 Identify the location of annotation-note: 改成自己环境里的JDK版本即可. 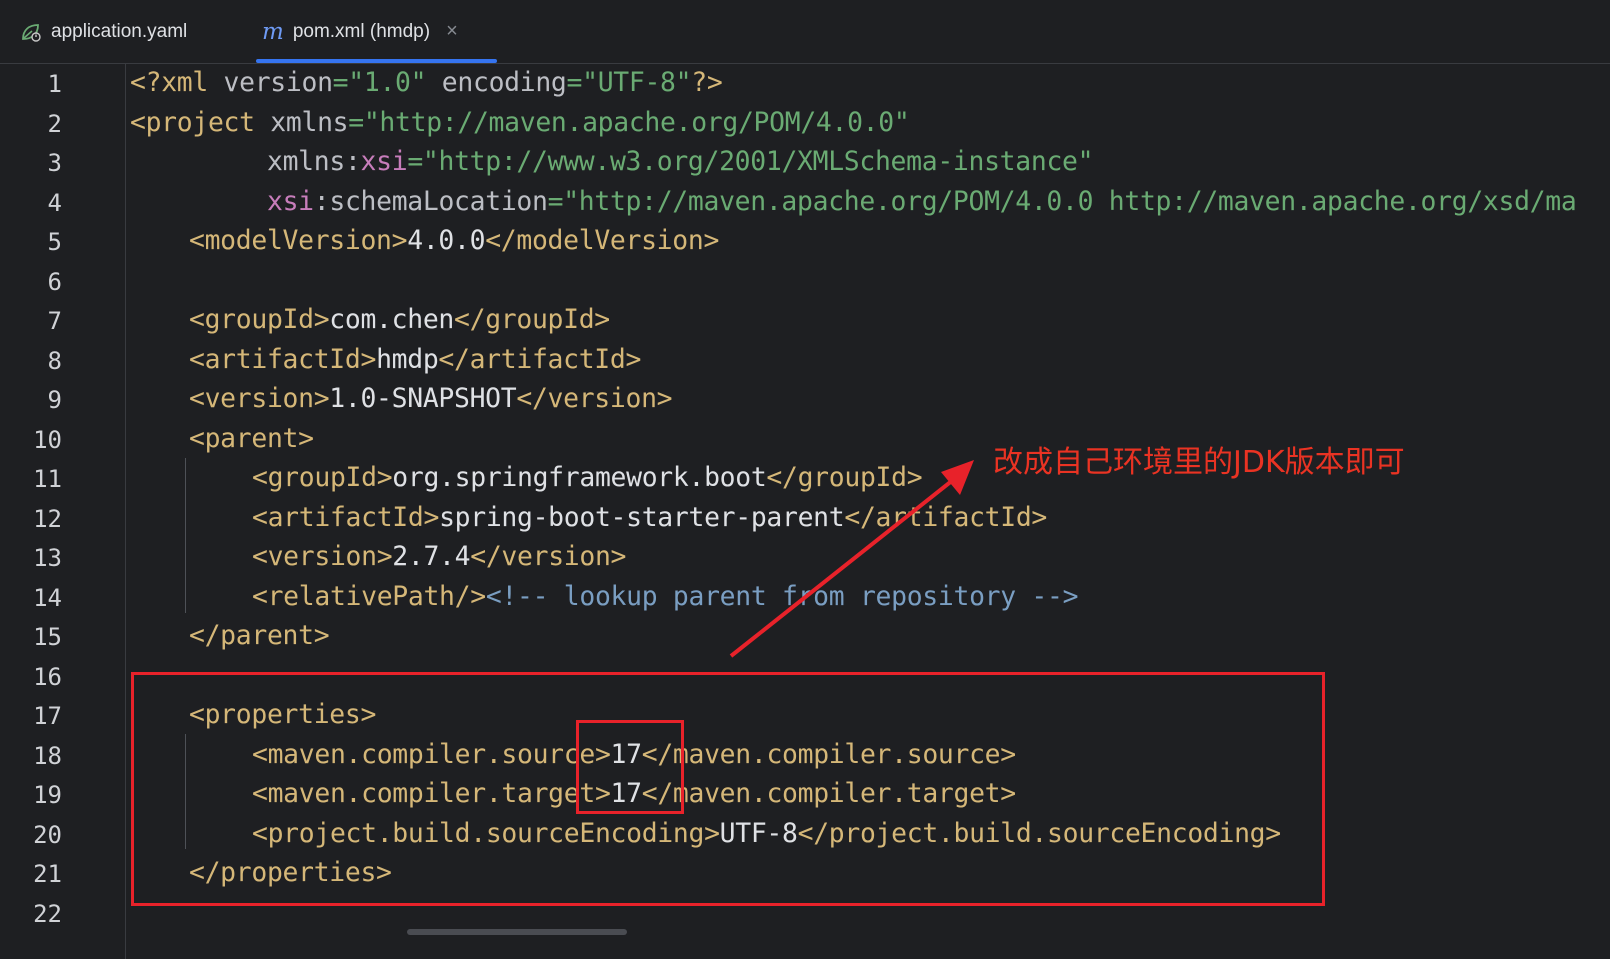
(1199, 462).